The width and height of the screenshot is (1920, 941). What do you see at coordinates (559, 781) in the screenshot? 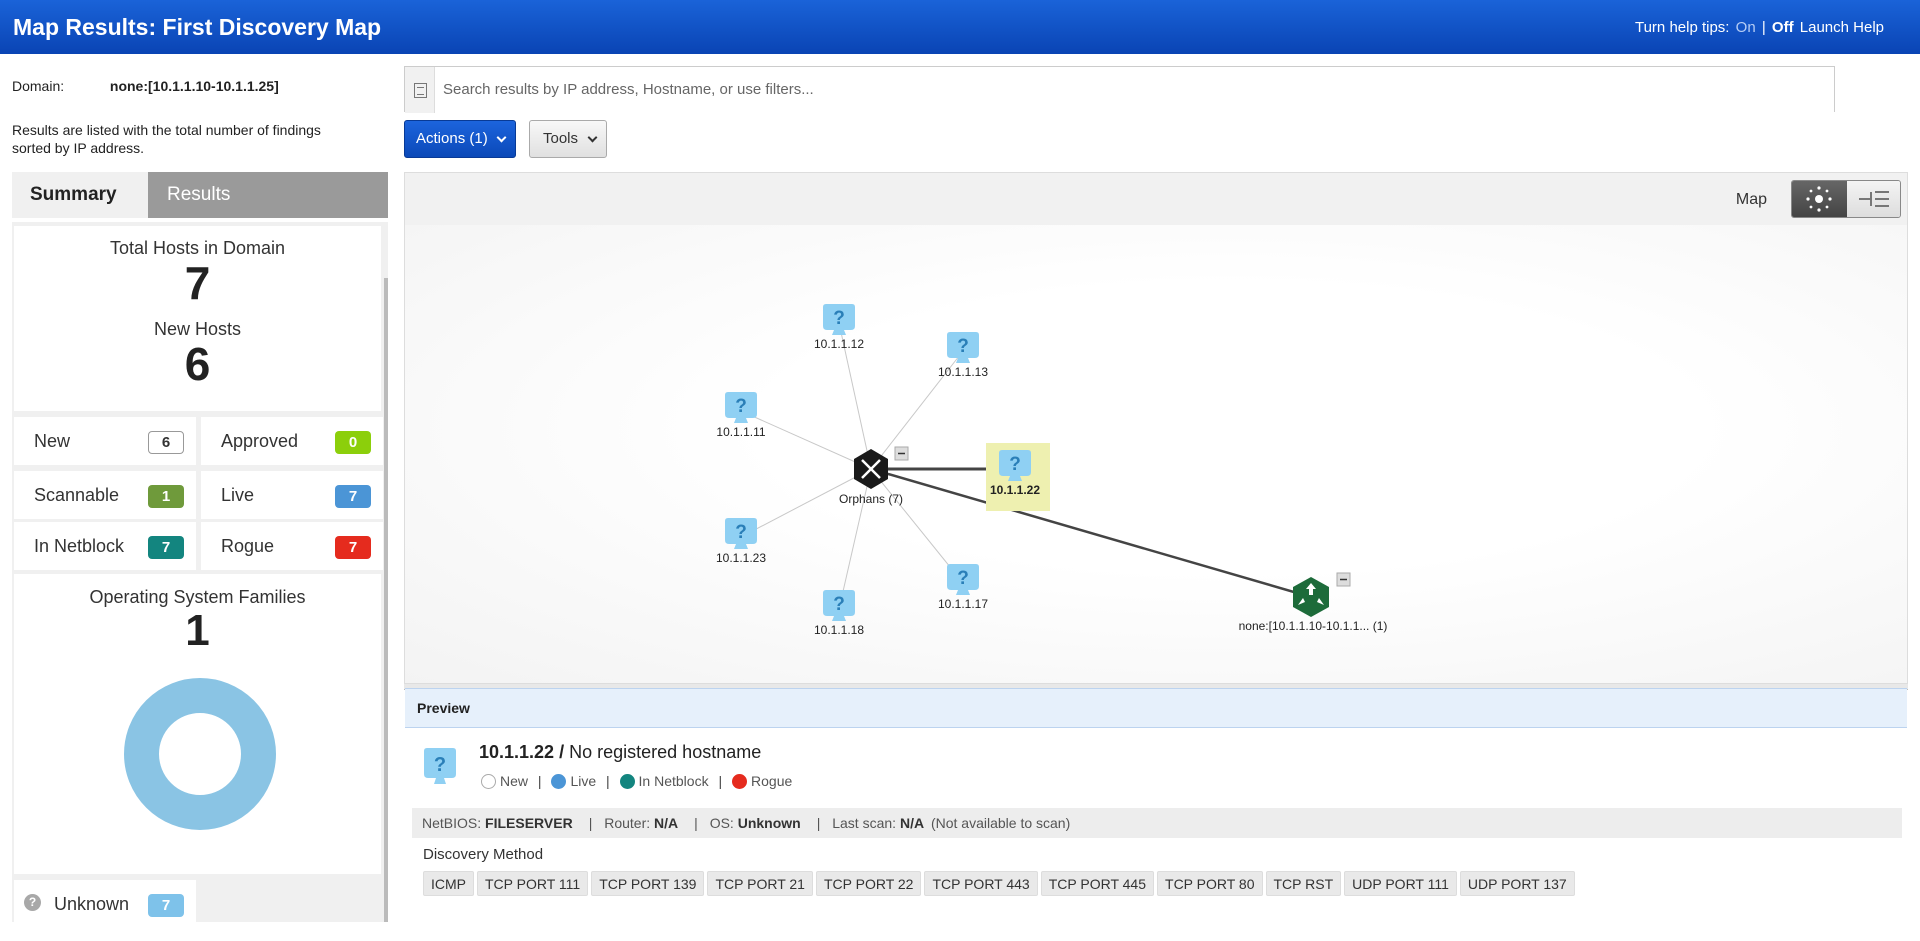
I see `live-status-dot` at bounding box center [559, 781].